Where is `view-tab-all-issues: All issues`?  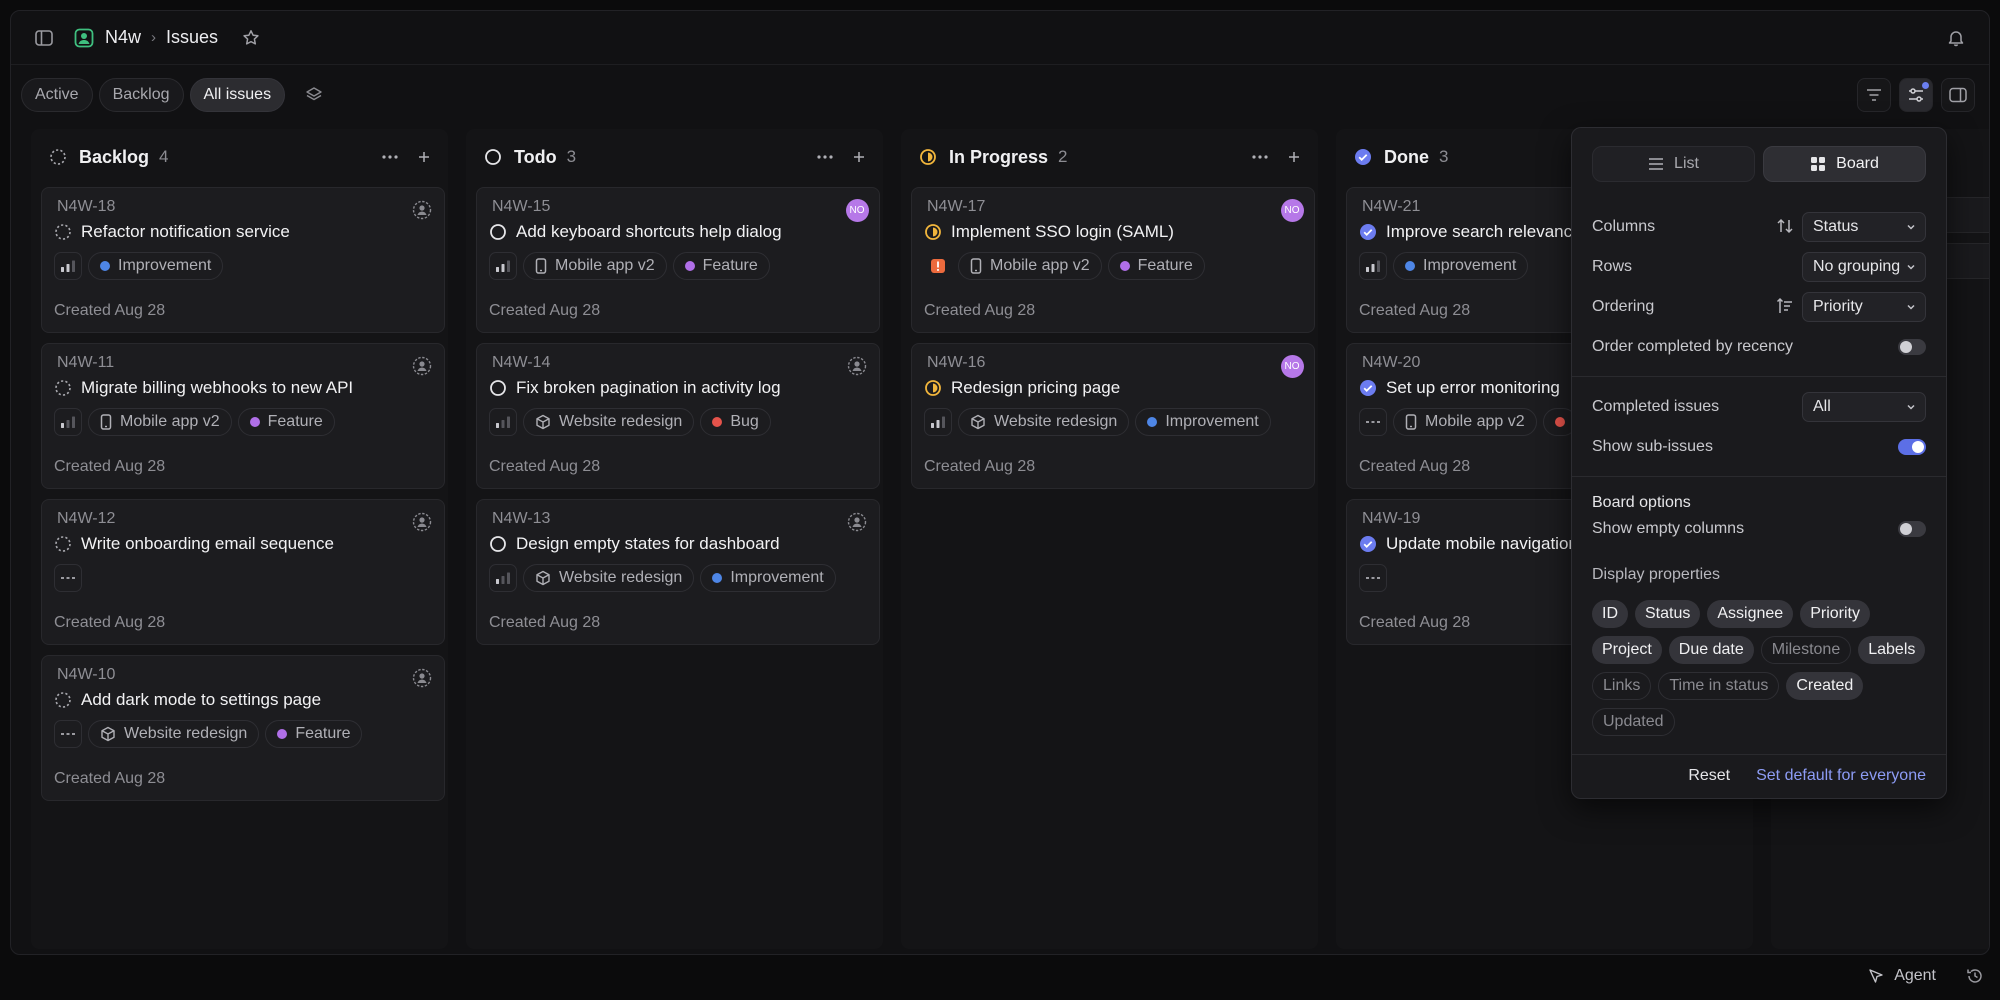 view-tab-all-issues: All issues is located at coordinates (237, 95).